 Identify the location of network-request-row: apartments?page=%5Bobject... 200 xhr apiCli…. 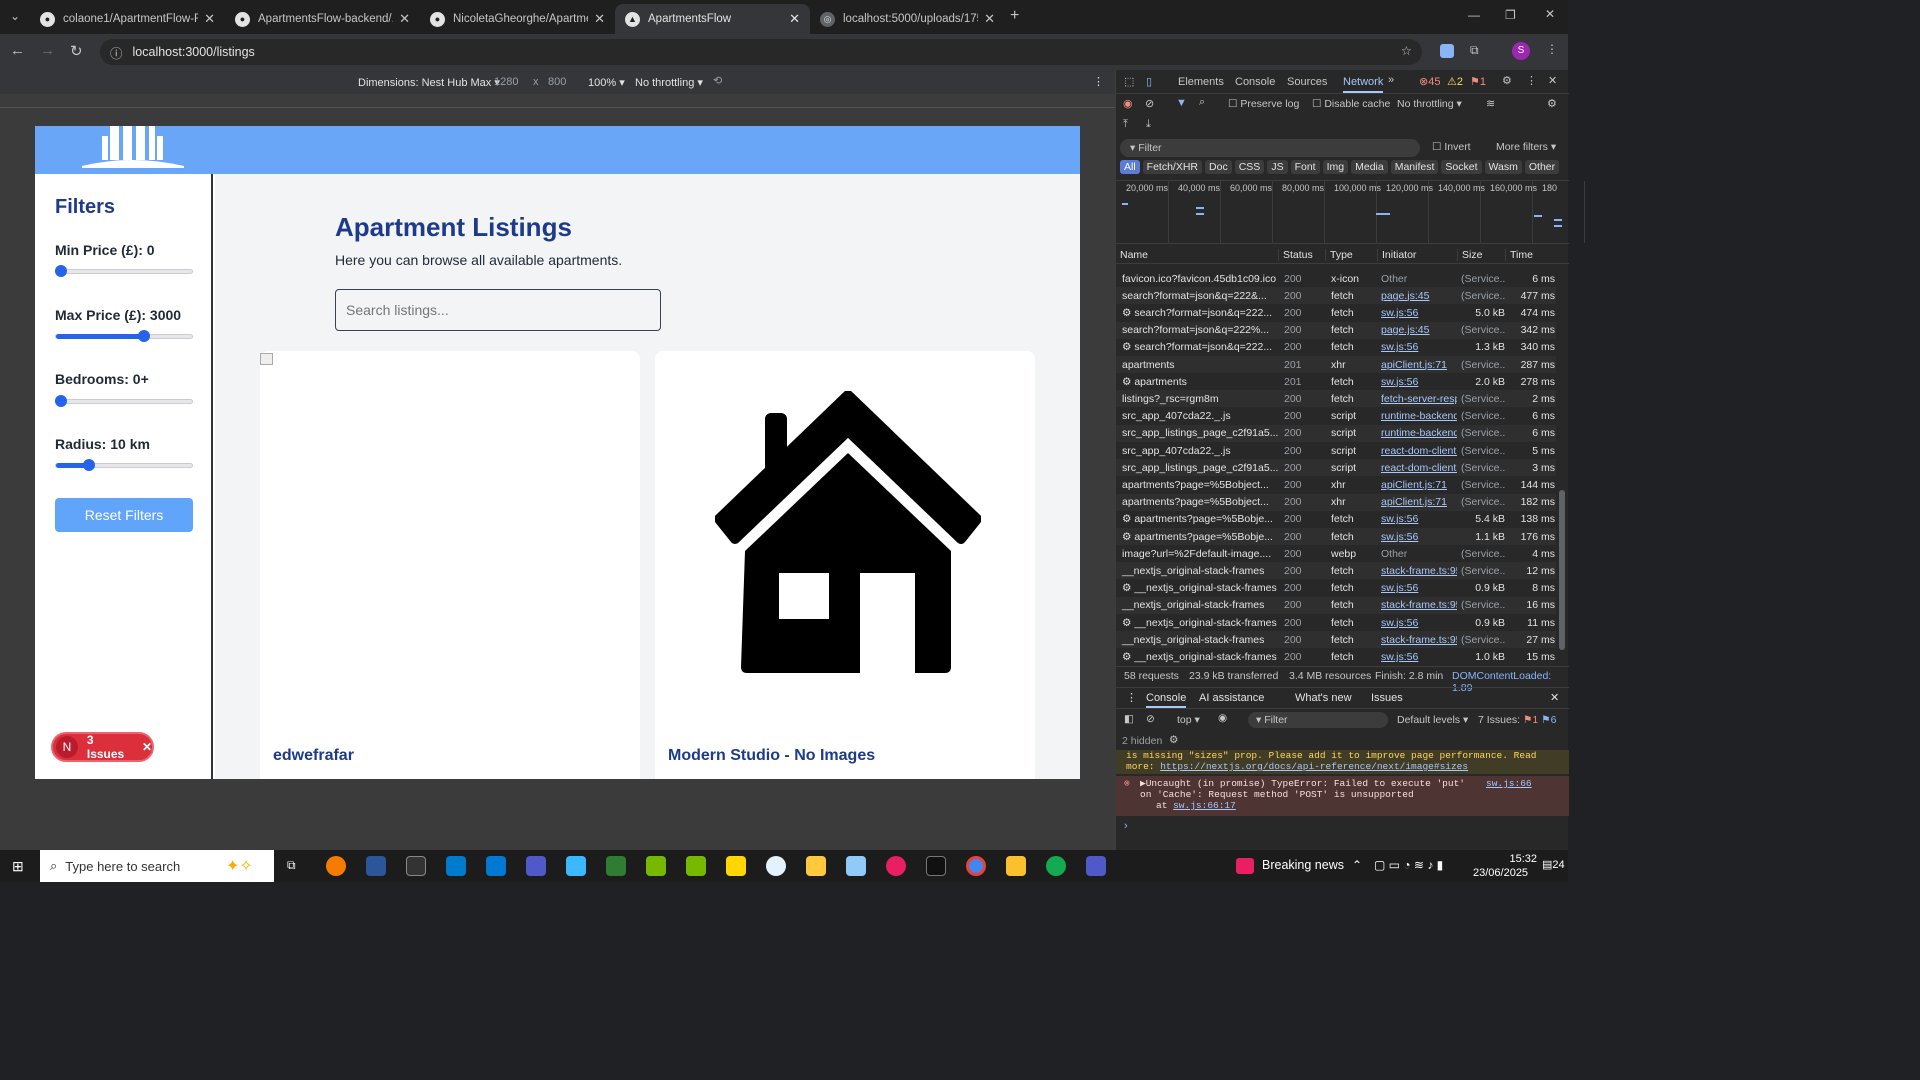
(1336, 502).